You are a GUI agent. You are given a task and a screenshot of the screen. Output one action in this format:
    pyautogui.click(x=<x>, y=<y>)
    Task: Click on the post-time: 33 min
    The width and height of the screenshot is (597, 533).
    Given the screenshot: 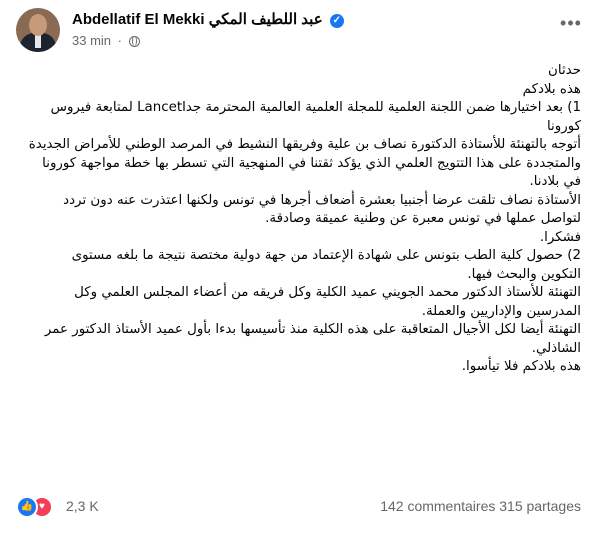 What is the action you would take?
    pyautogui.click(x=91, y=40)
    